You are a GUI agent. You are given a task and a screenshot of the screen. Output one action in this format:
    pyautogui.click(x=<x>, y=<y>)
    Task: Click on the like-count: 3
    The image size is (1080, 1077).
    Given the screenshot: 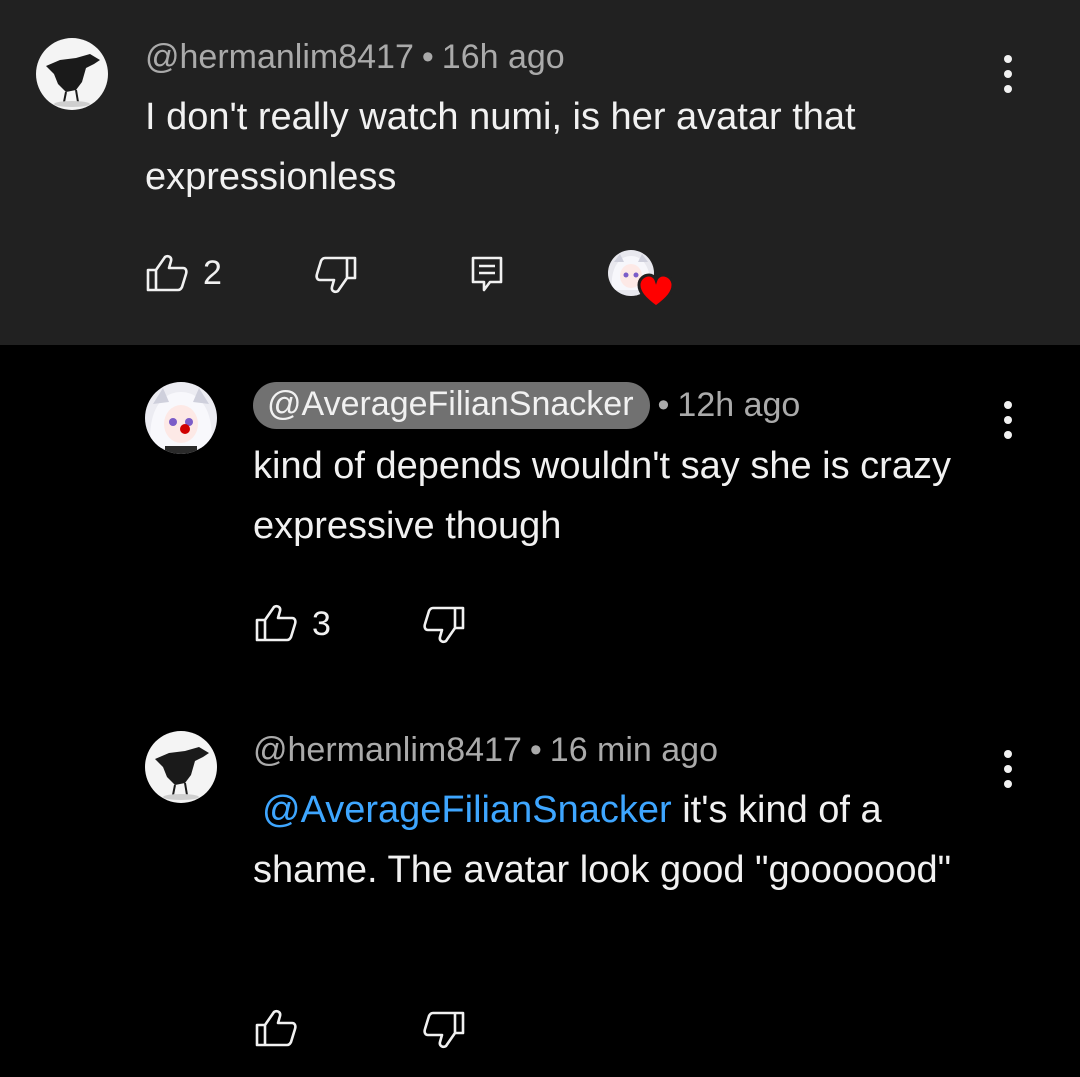 What is the action you would take?
    pyautogui.click(x=321, y=624)
    